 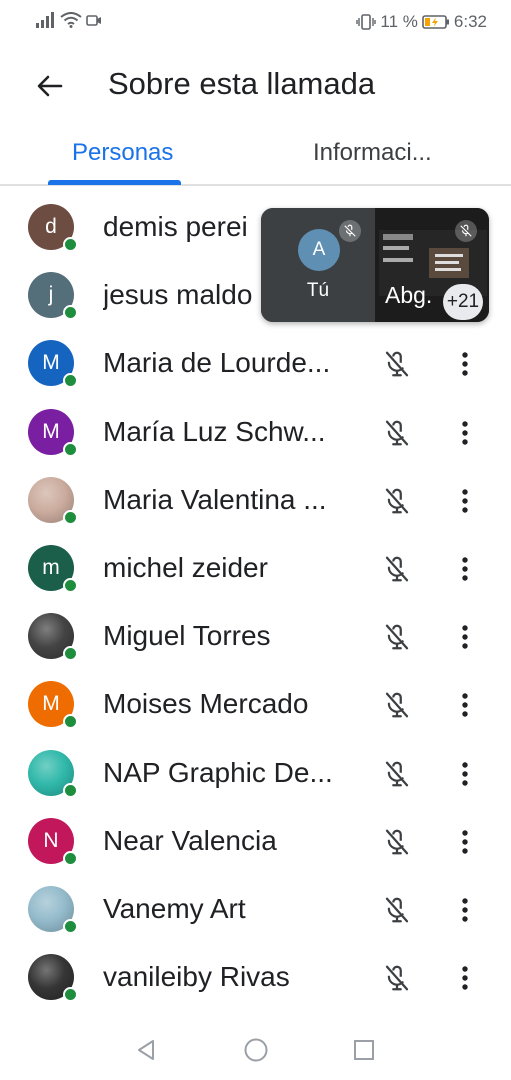 I want to click on participant-row: N Near Valencia, so click(x=255, y=842).